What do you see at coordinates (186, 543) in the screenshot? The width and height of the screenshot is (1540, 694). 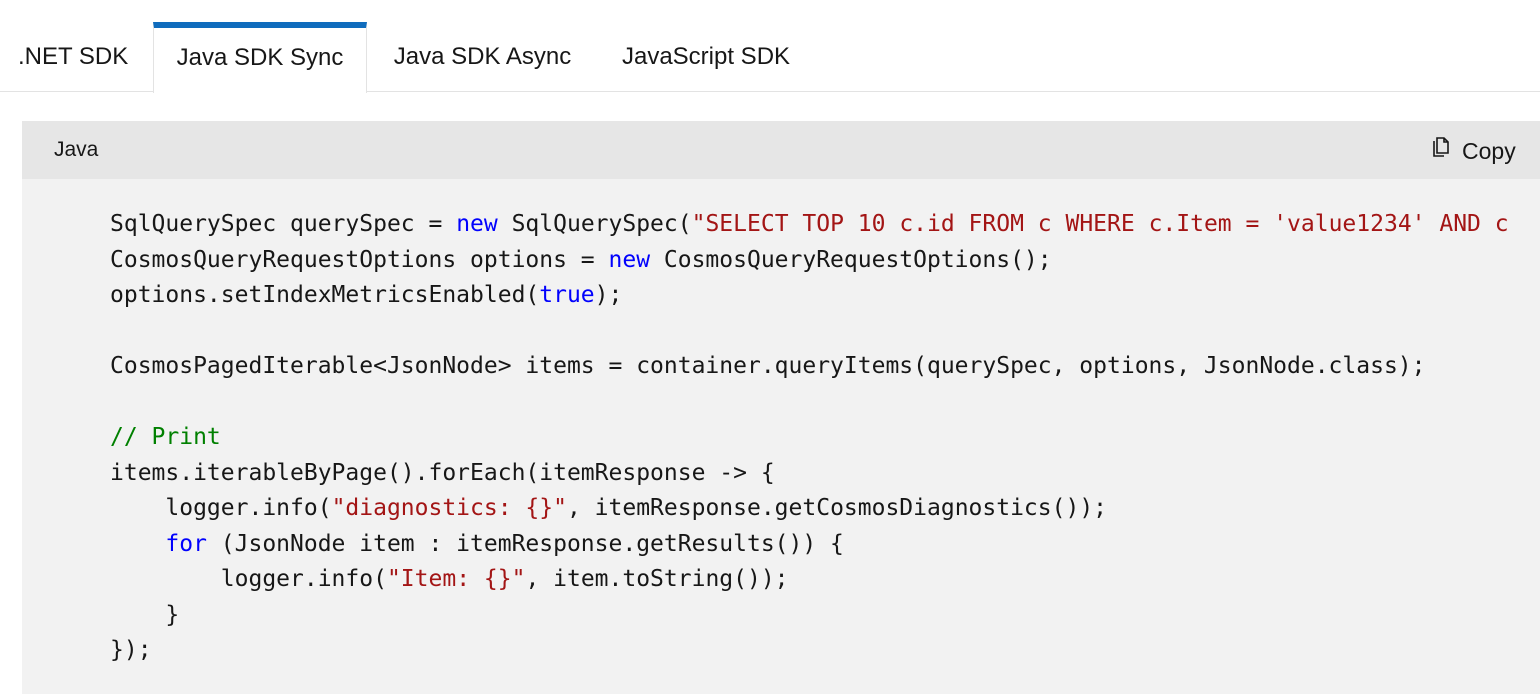 I see `code-token: for` at bounding box center [186, 543].